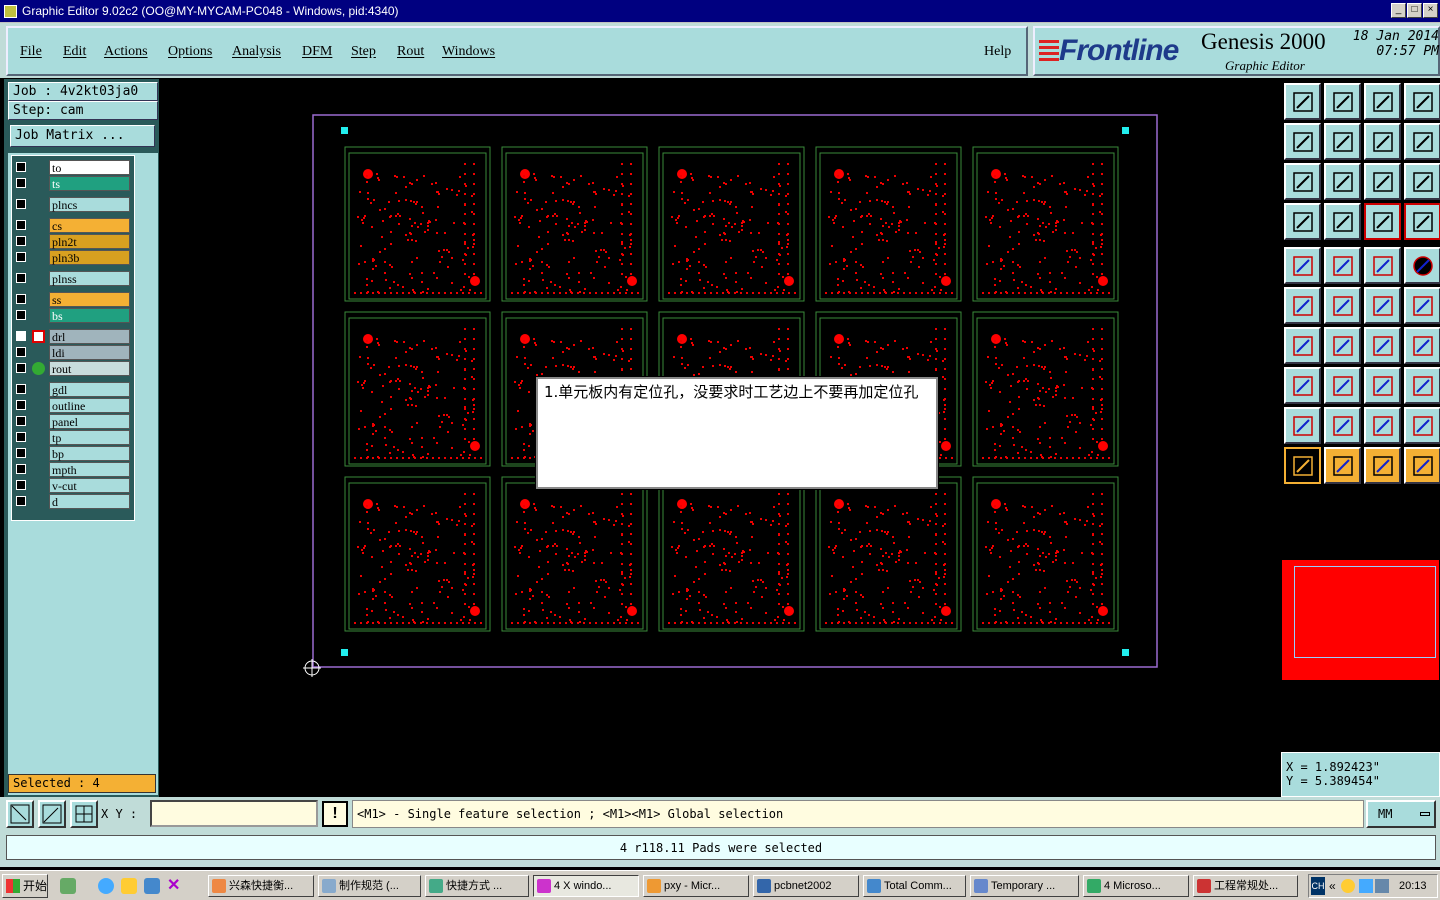 The height and width of the screenshot is (900, 1440). What do you see at coordinates (1401, 814) in the screenshot?
I see `units-selector: MM` at bounding box center [1401, 814].